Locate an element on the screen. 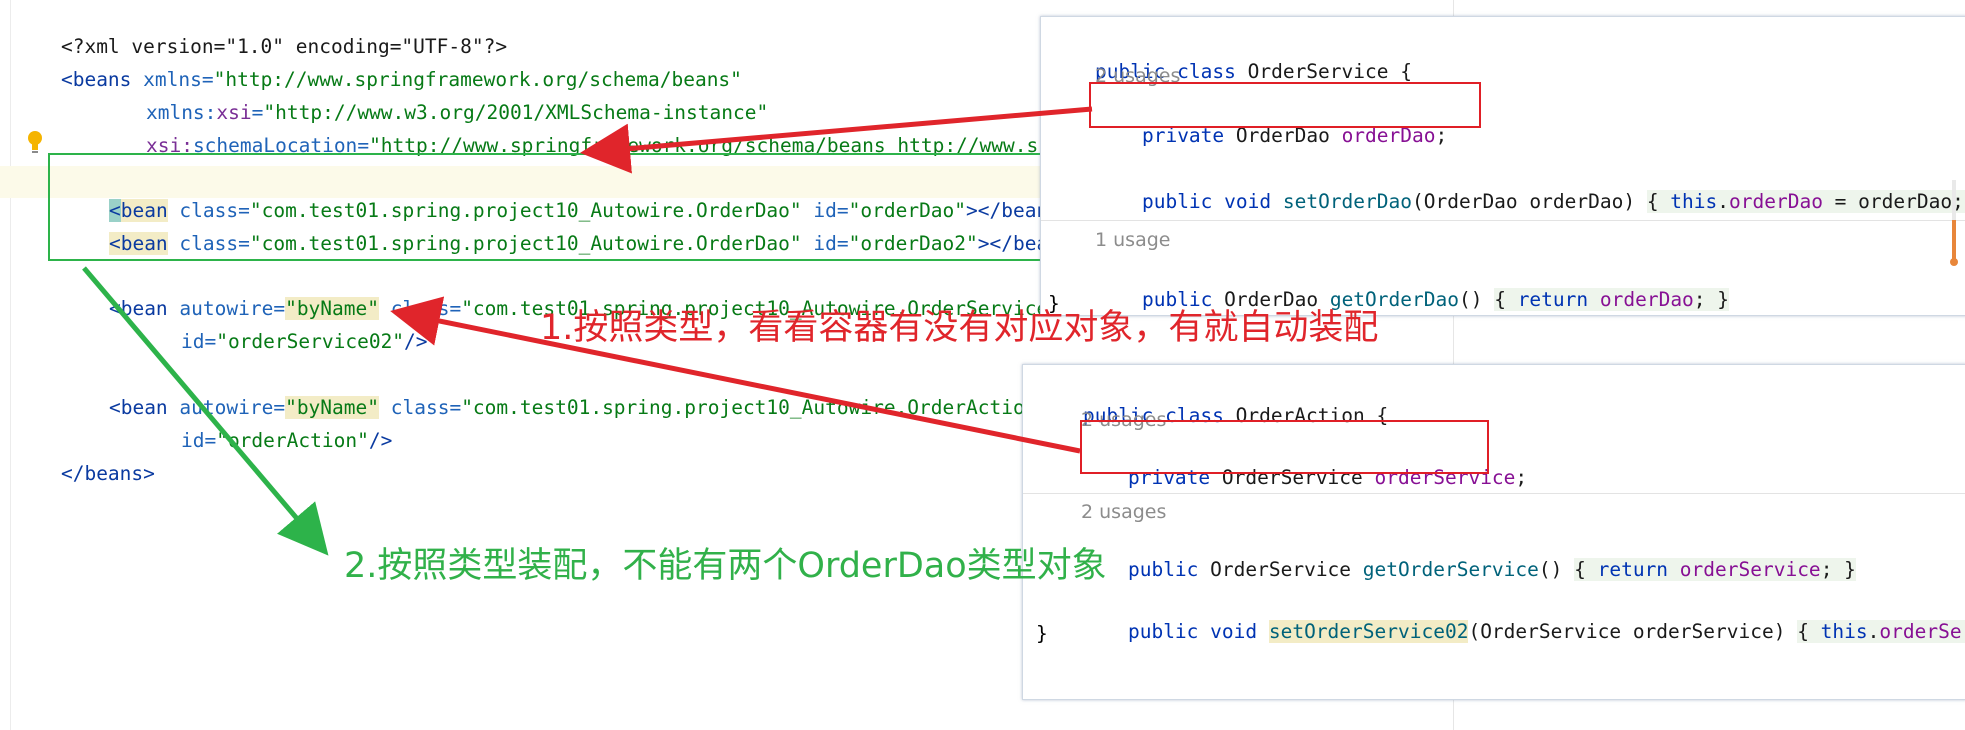  red-highlight-box-orderservice is located at coordinates (1284, 447).